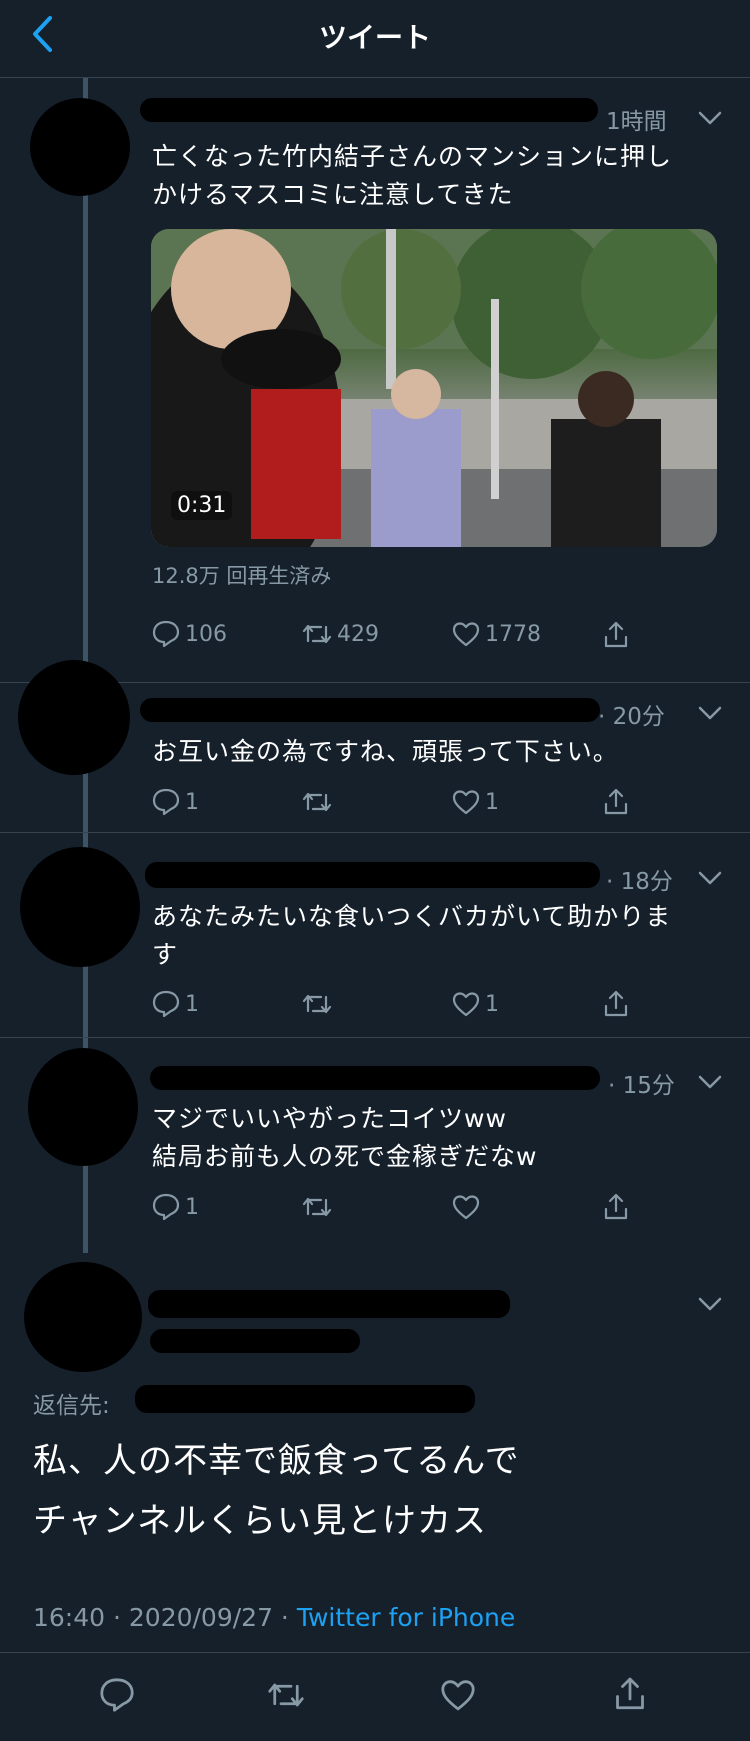 The image size is (750, 1741). What do you see at coordinates (340, 634) in the screenshot?
I see `retweet-button: 429` at bounding box center [340, 634].